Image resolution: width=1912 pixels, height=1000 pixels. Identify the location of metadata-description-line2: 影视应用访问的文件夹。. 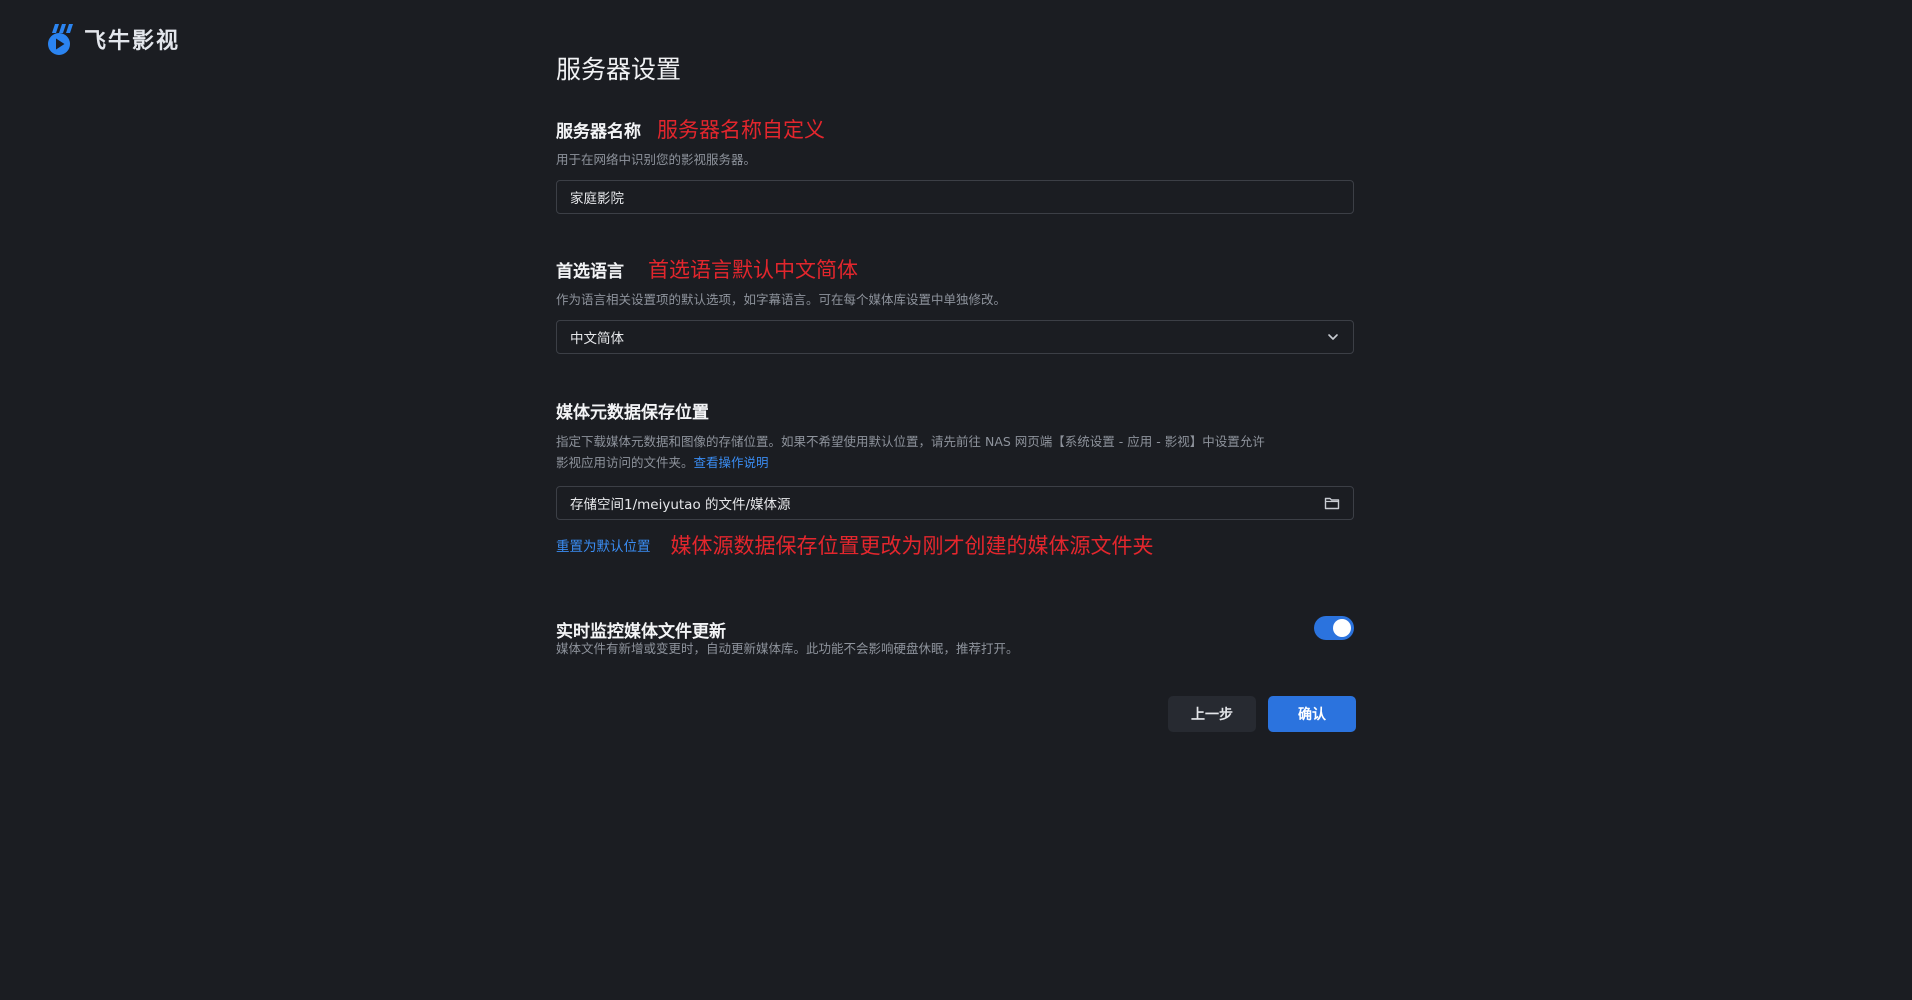
(625, 462).